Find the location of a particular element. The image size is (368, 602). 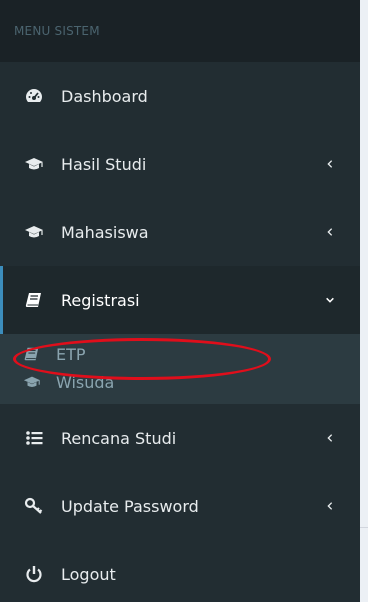

submenu-item-label: Wisuda is located at coordinates (85, 382).